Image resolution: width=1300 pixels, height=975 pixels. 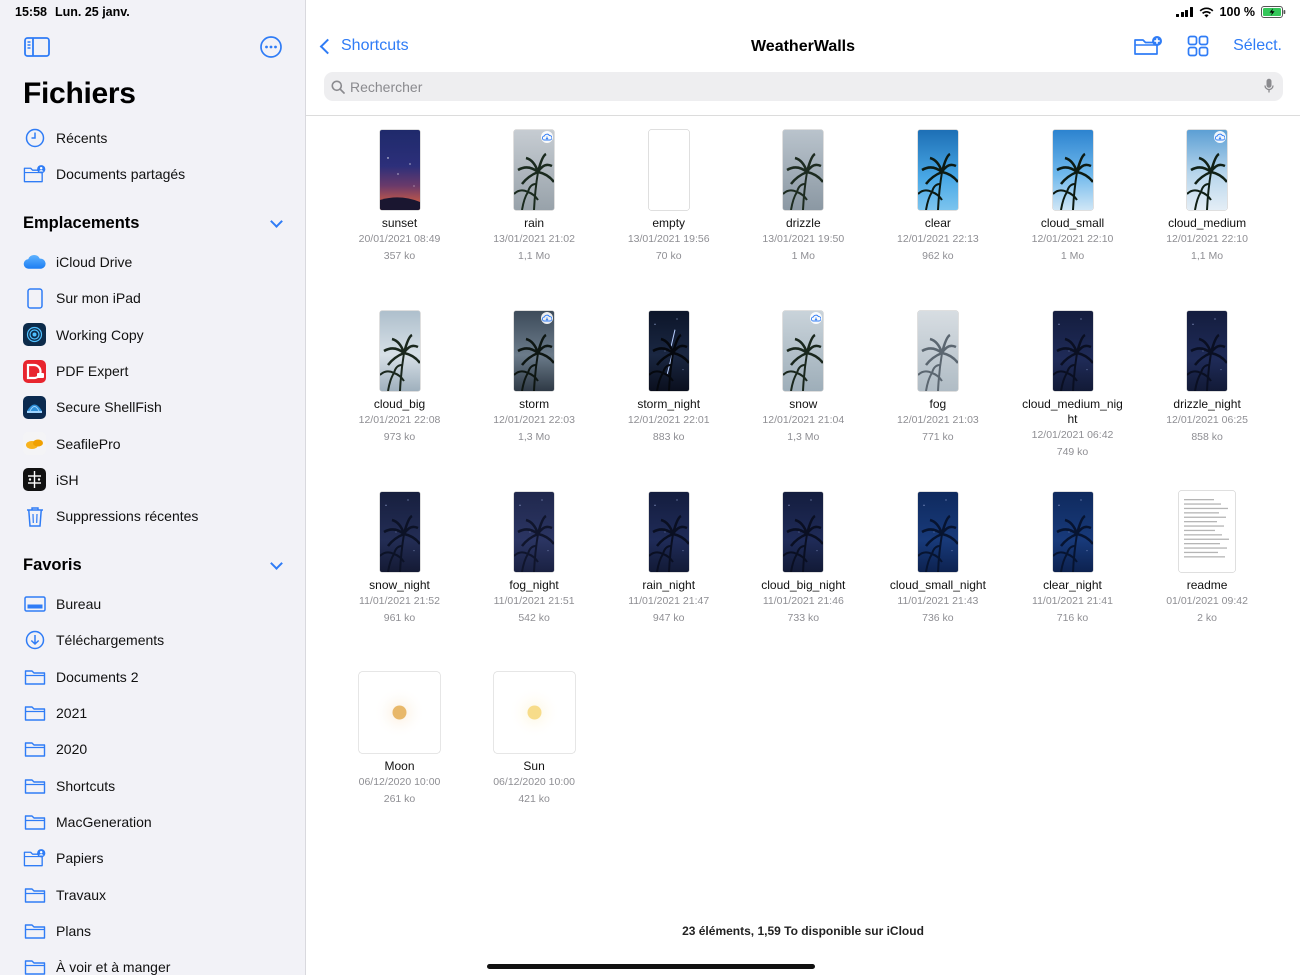 I want to click on sidebar-toggle-icon, so click(x=37, y=47).